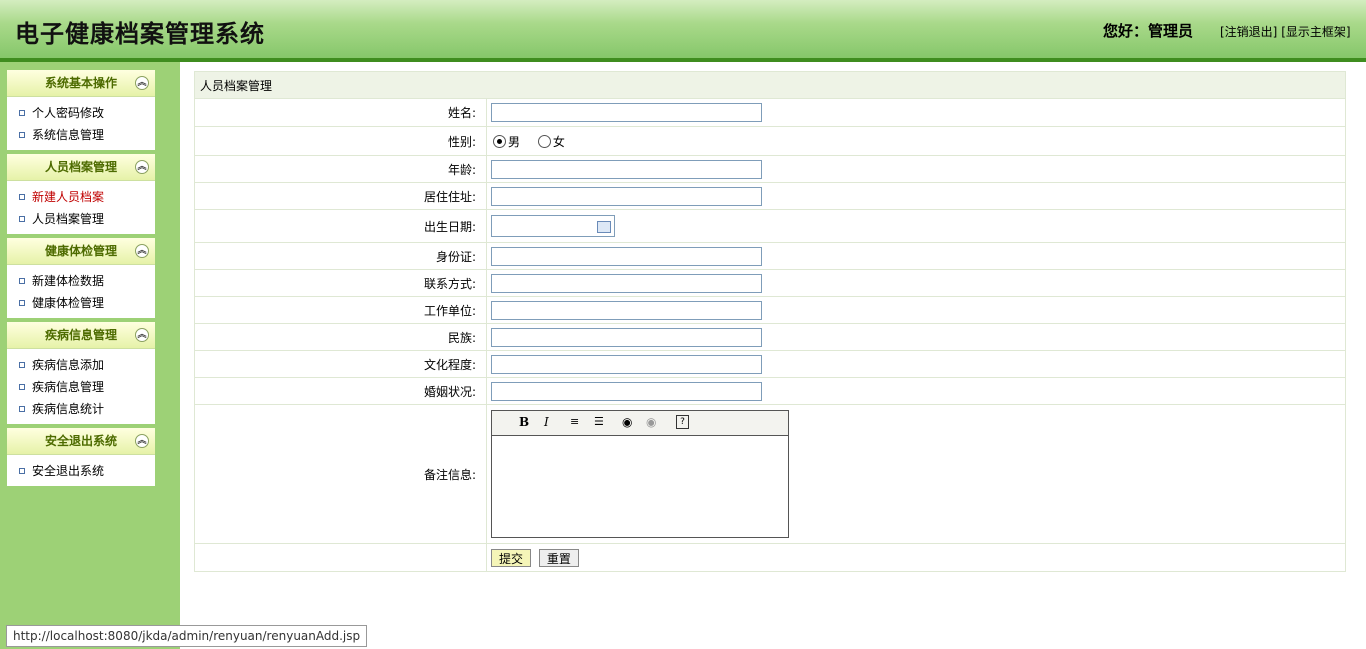  I want to click on address-input, so click(626, 196).